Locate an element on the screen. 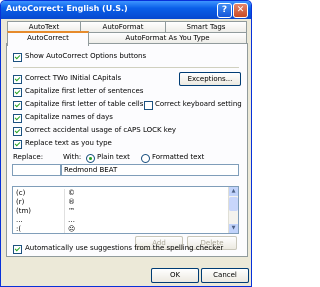 This screenshot has height=287, width=320. first-table-checkbox is located at coordinates (17, 105).